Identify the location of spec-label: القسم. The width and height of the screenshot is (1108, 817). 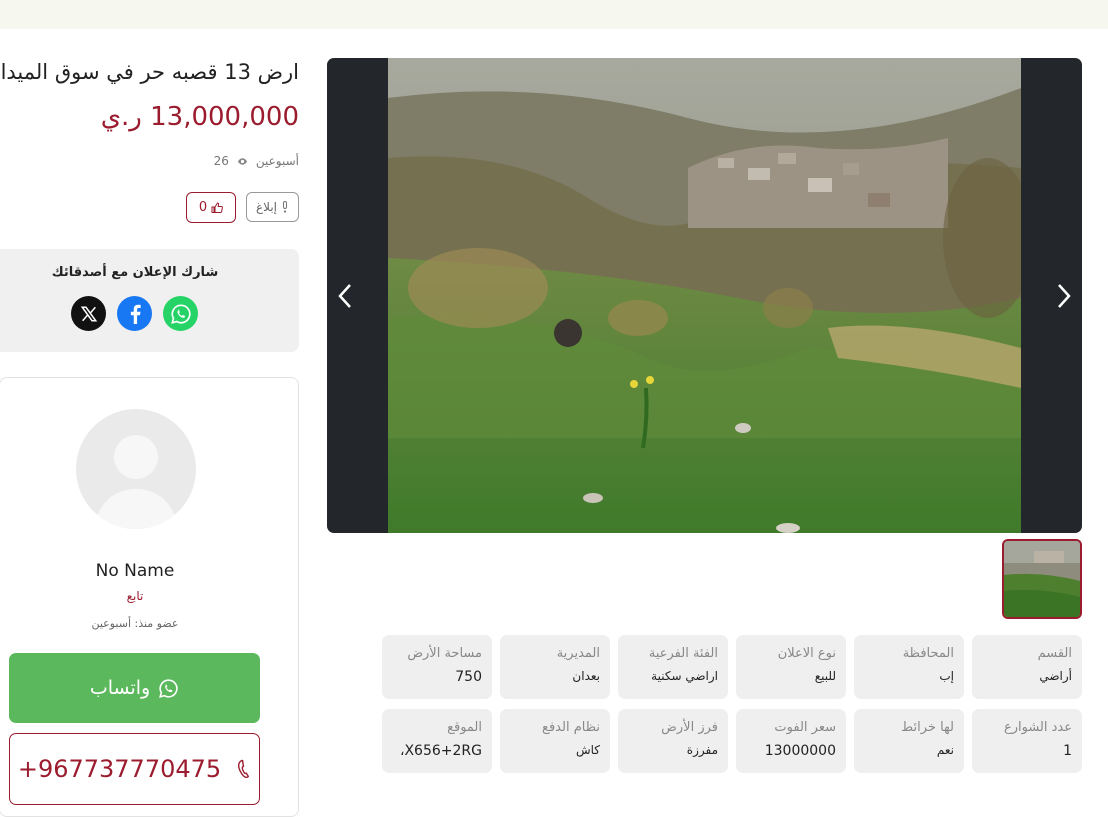
(1054, 653).